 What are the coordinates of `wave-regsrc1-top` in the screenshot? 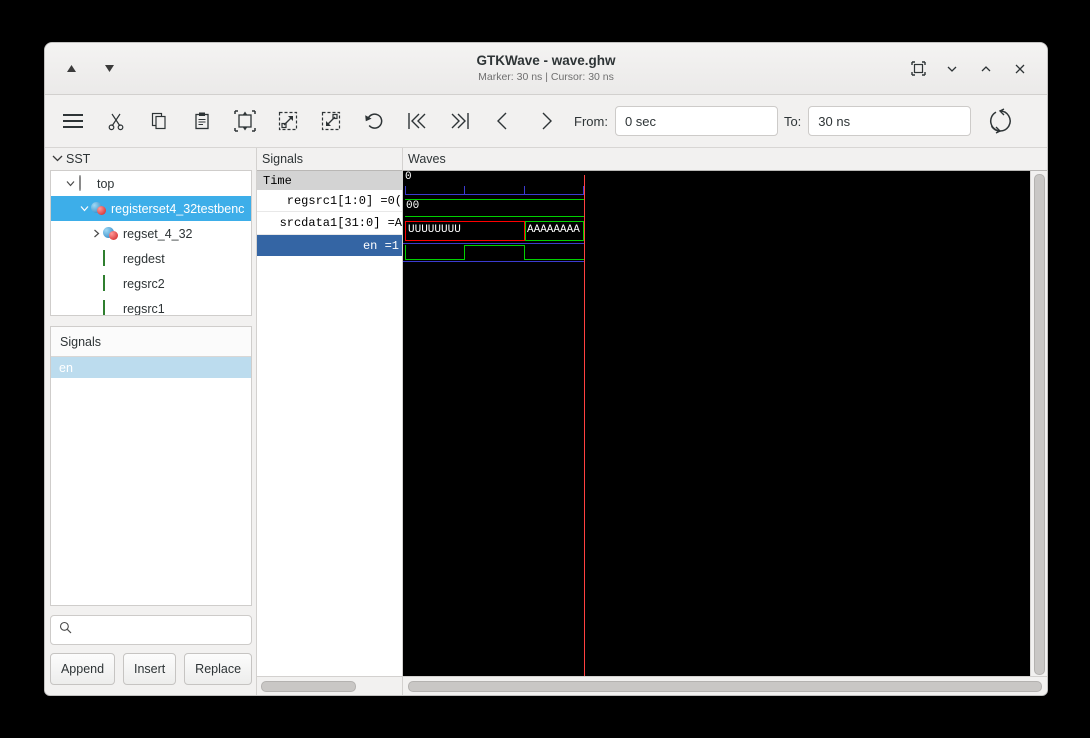 It's located at (494, 199).